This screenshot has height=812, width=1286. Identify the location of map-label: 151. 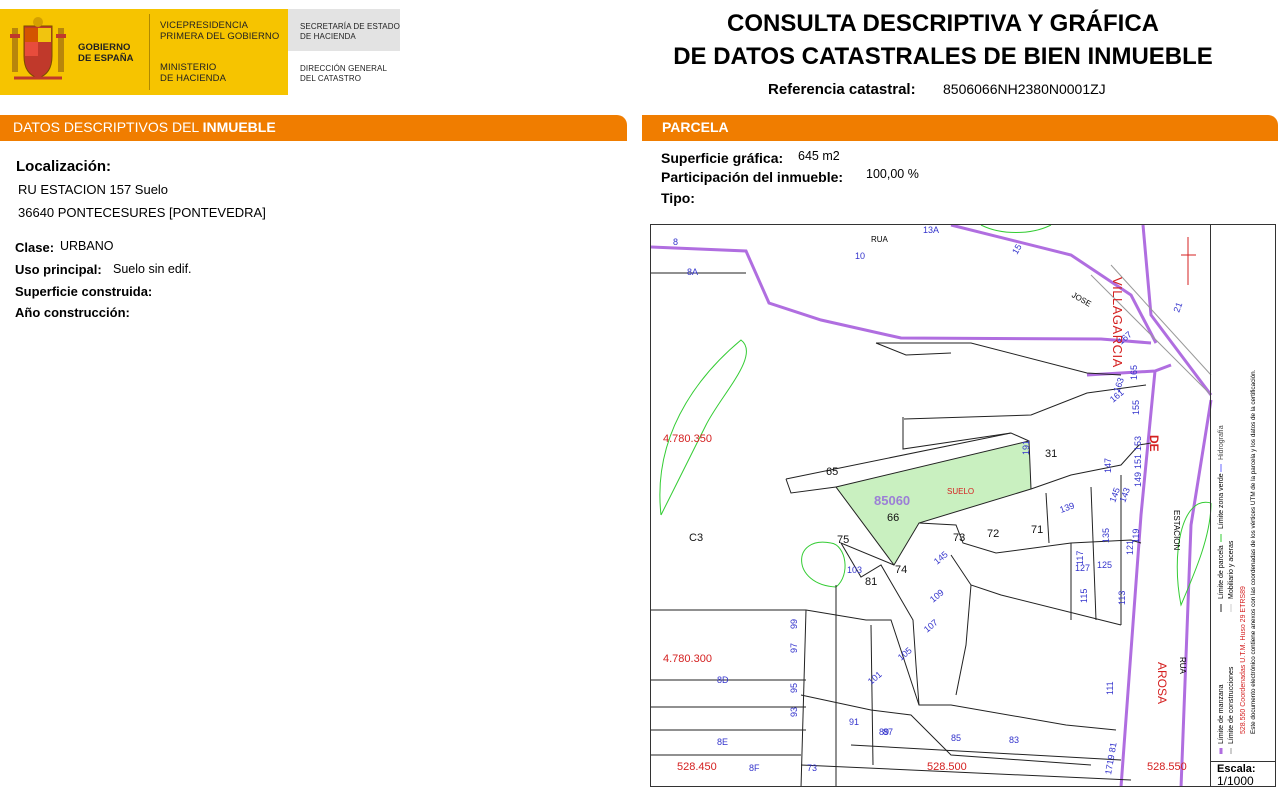
(1138, 461).